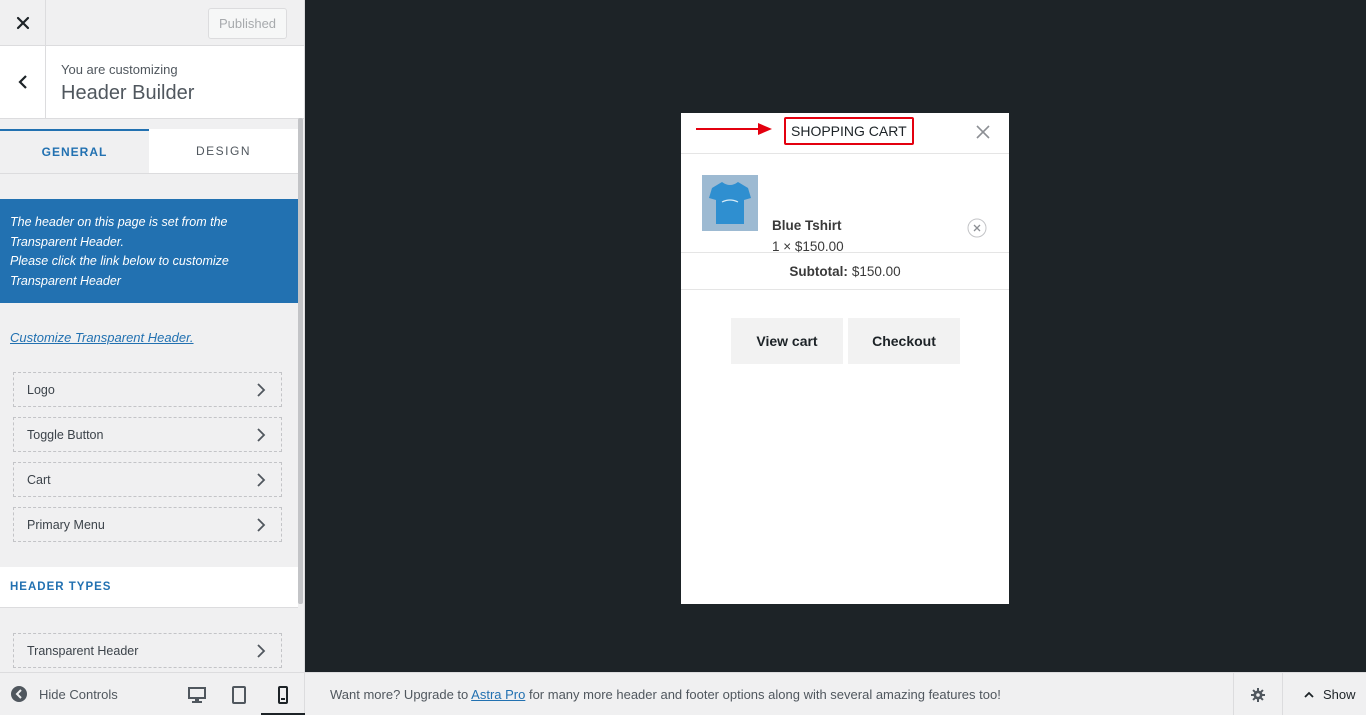  I want to click on astra-pro-link: Astra Pro, so click(498, 694).